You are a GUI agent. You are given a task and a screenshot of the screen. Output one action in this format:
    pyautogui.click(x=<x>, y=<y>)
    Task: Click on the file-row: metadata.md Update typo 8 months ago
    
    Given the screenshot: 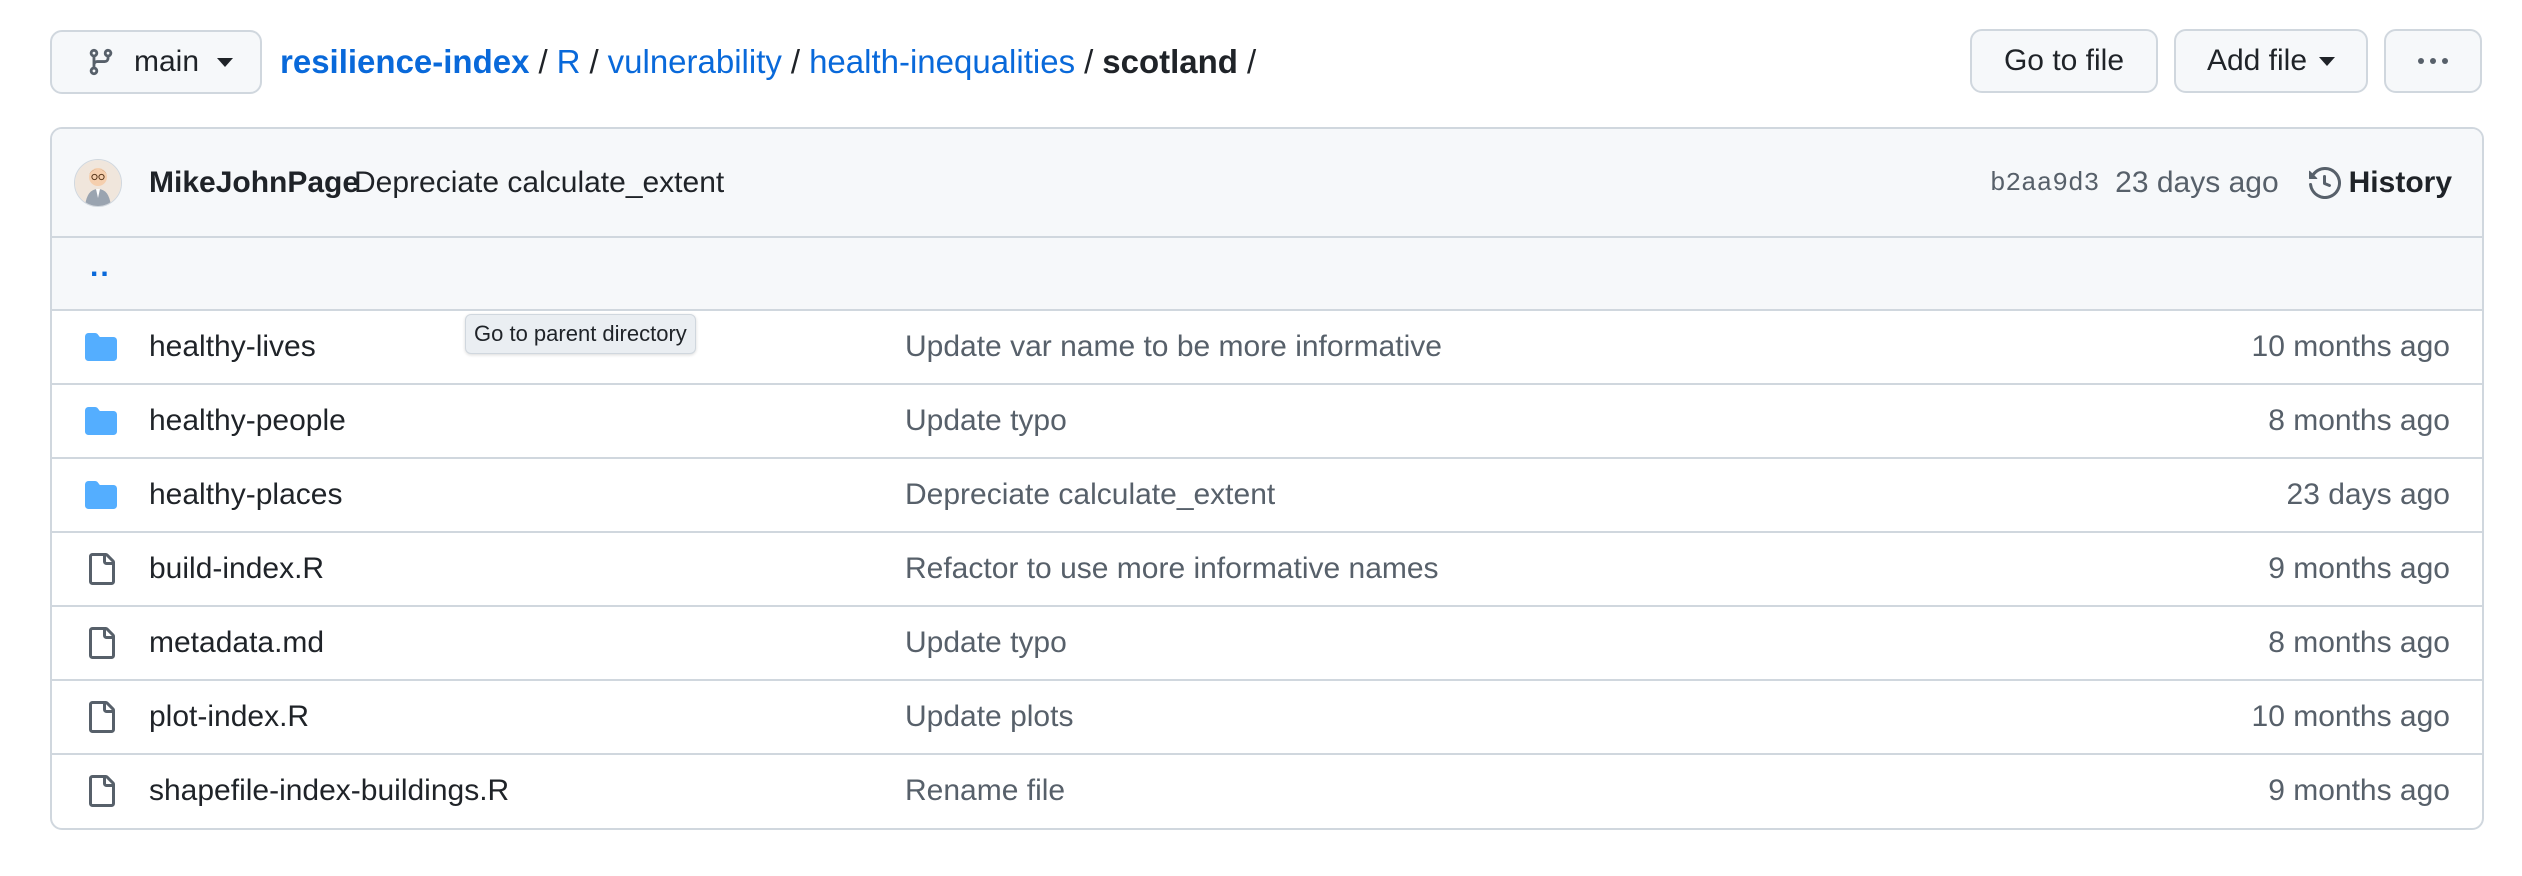 What is the action you would take?
    pyautogui.click(x=1267, y=644)
    